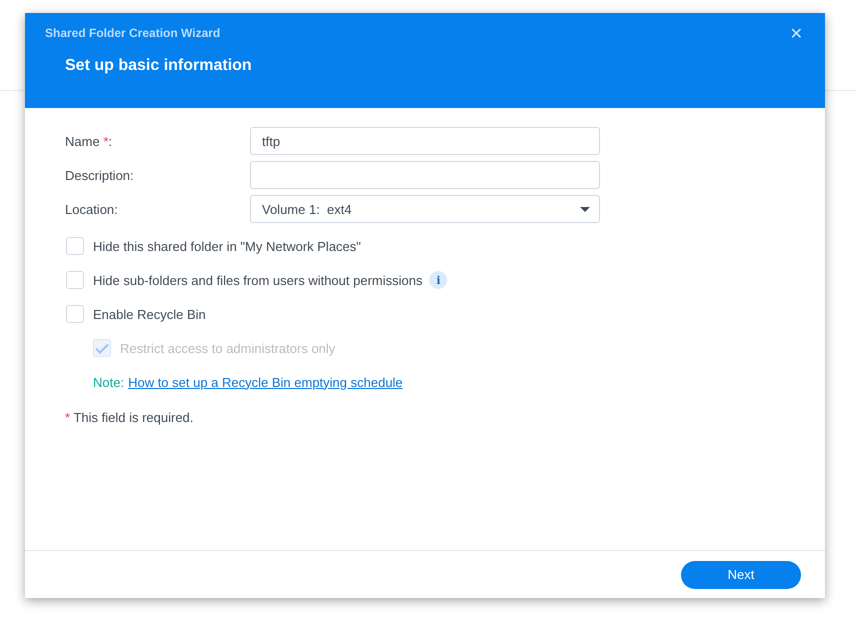 Image resolution: width=856 pixels, height=617 pixels. Describe the element at coordinates (149, 314) in the screenshot. I see `checkbox-label: Enable Recycle Bin` at that location.